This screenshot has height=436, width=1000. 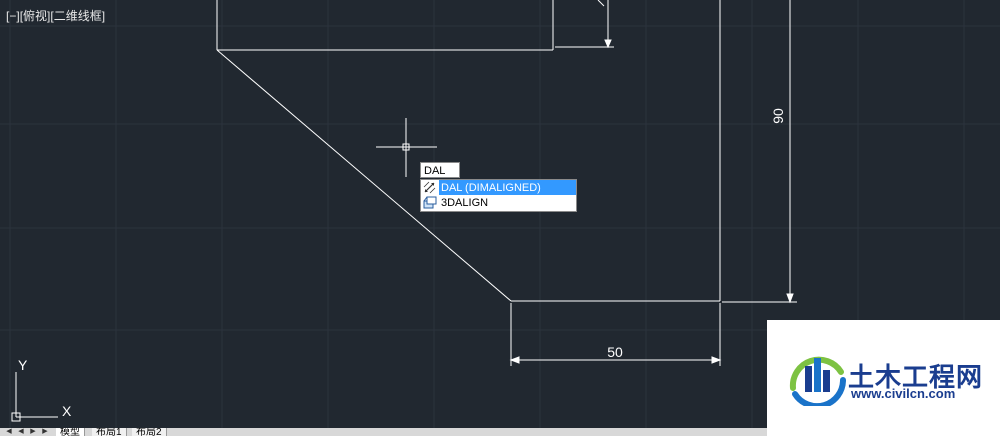 I want to click on tab-next-arrow-icon: ▶, so click(x=33, y=432).